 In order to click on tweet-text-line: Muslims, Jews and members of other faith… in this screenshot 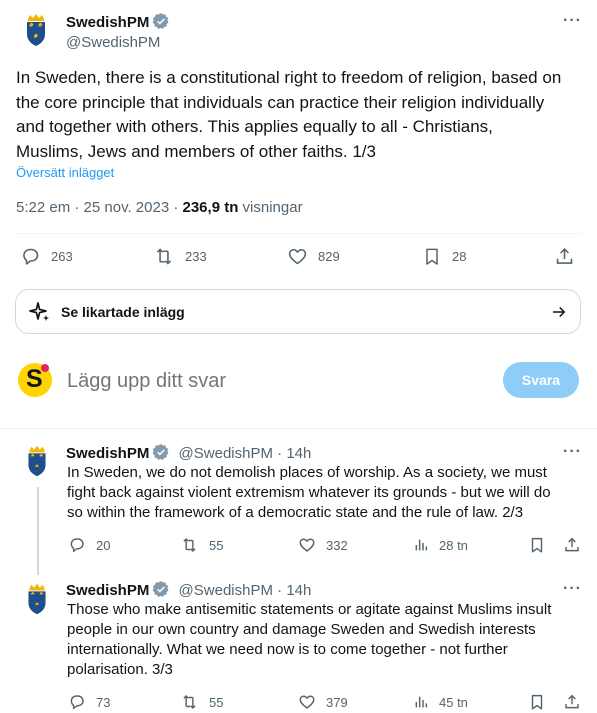, I will do `click(196, 151)`.